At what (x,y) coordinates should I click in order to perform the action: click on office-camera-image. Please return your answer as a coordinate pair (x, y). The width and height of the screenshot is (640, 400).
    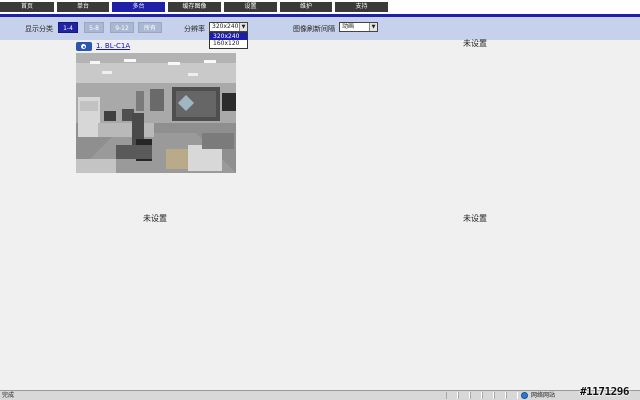
    Looking at the image, I should click on (156, 113).